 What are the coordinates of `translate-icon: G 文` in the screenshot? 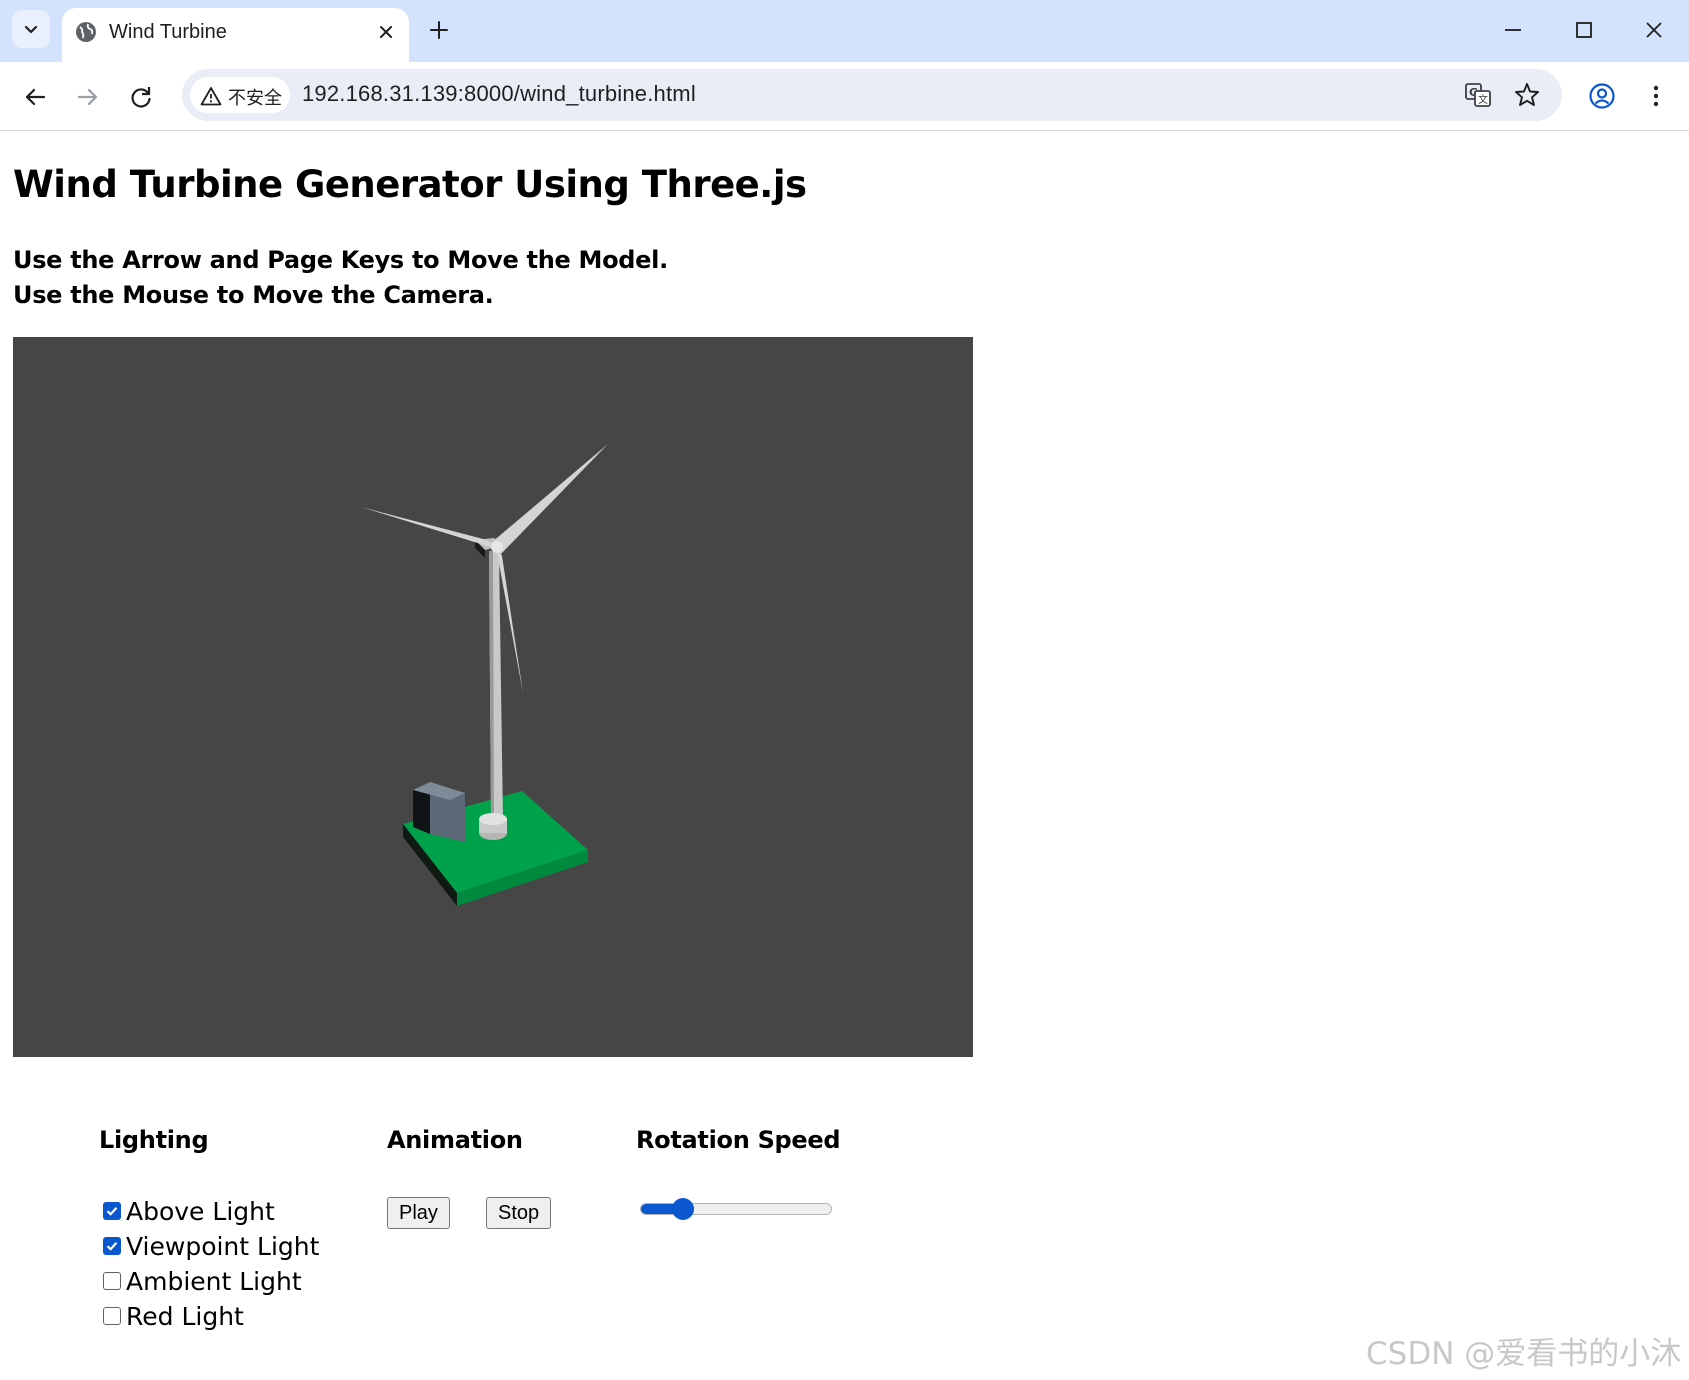 It's located at (1478, 95).